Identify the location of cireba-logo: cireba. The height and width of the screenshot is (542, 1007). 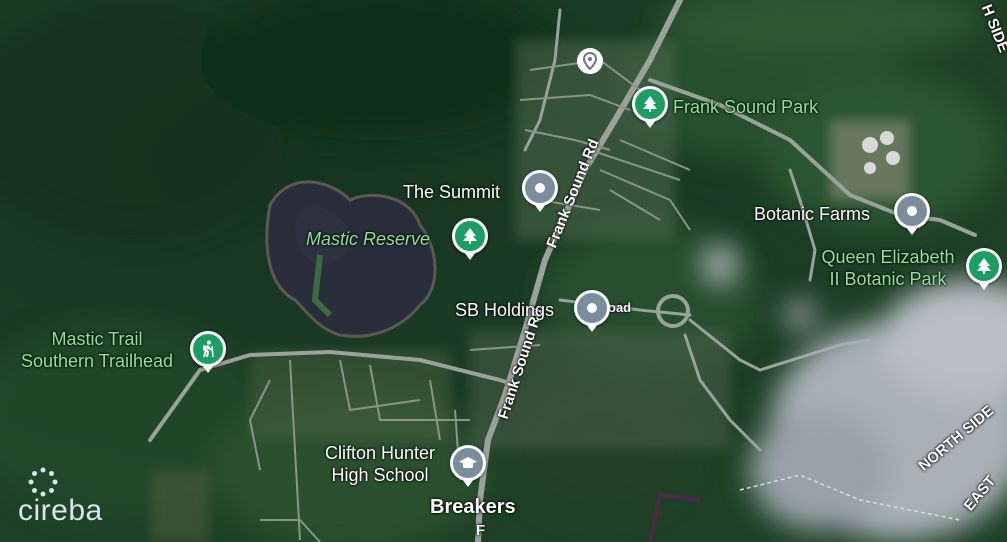
(60, 497).